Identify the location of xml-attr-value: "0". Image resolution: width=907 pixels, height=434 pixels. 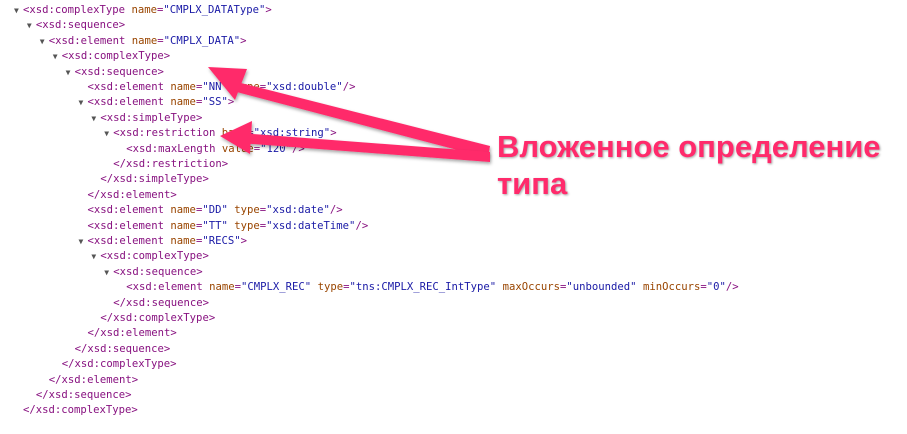
(716, 287).